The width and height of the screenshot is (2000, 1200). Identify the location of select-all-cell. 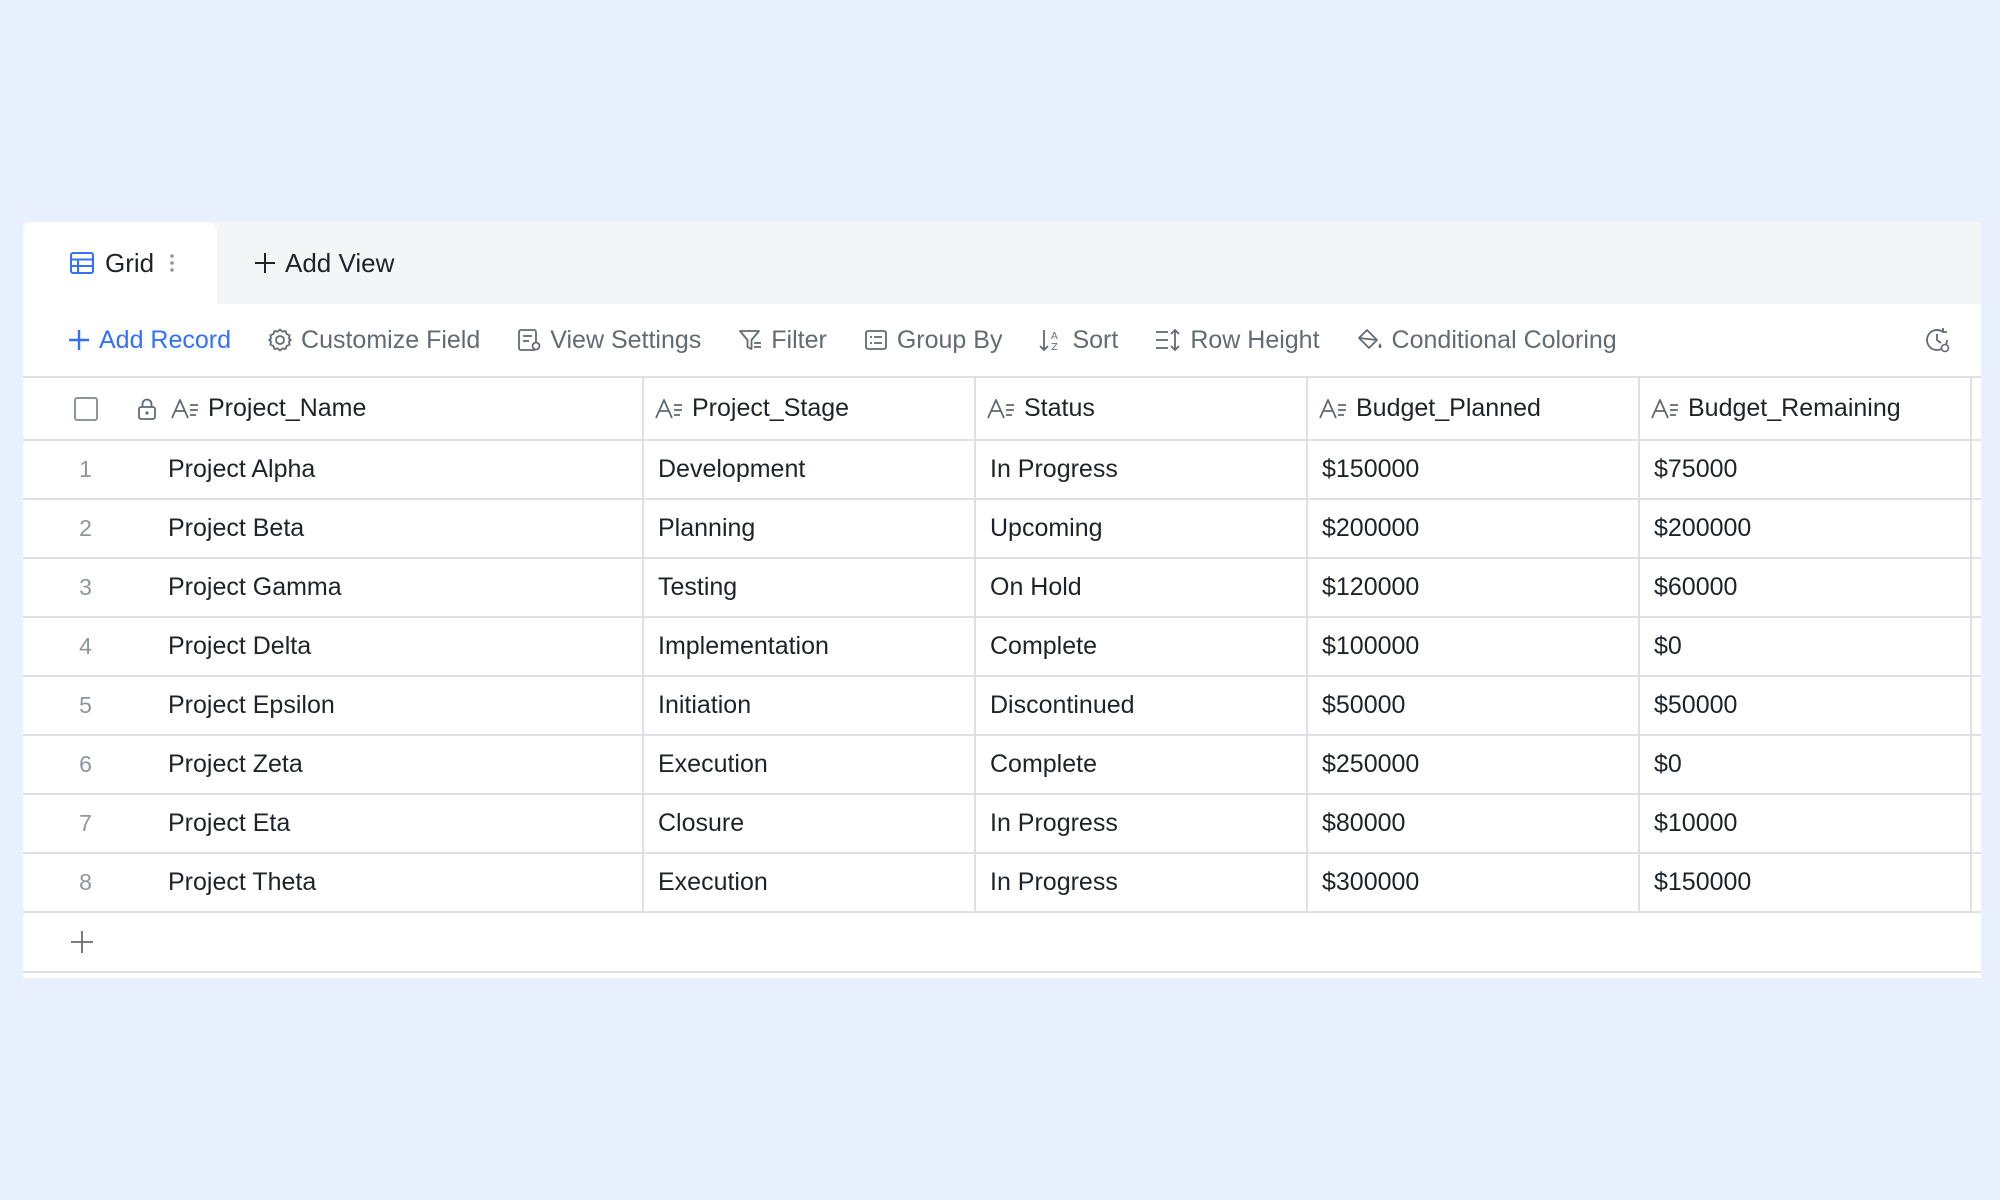
(85, 408).